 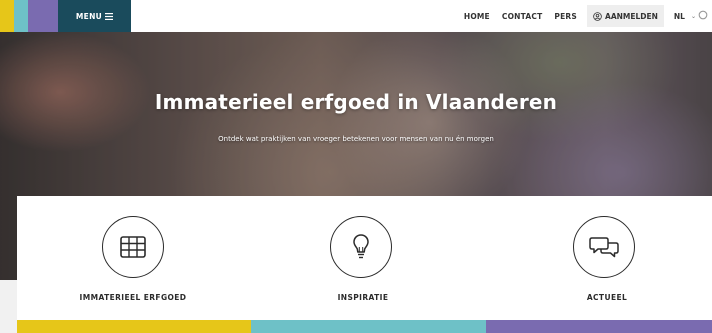 I want to click on top-navigation-bar: MENU HOME CONTACT PERS AANMELDEN NL ⌄, so click(x=356, y=16).